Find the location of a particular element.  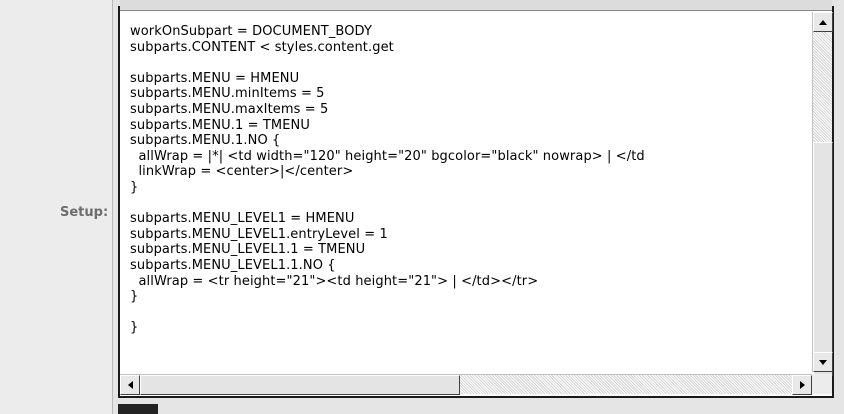

scroll-up-button is located at coordinates (823, 22).